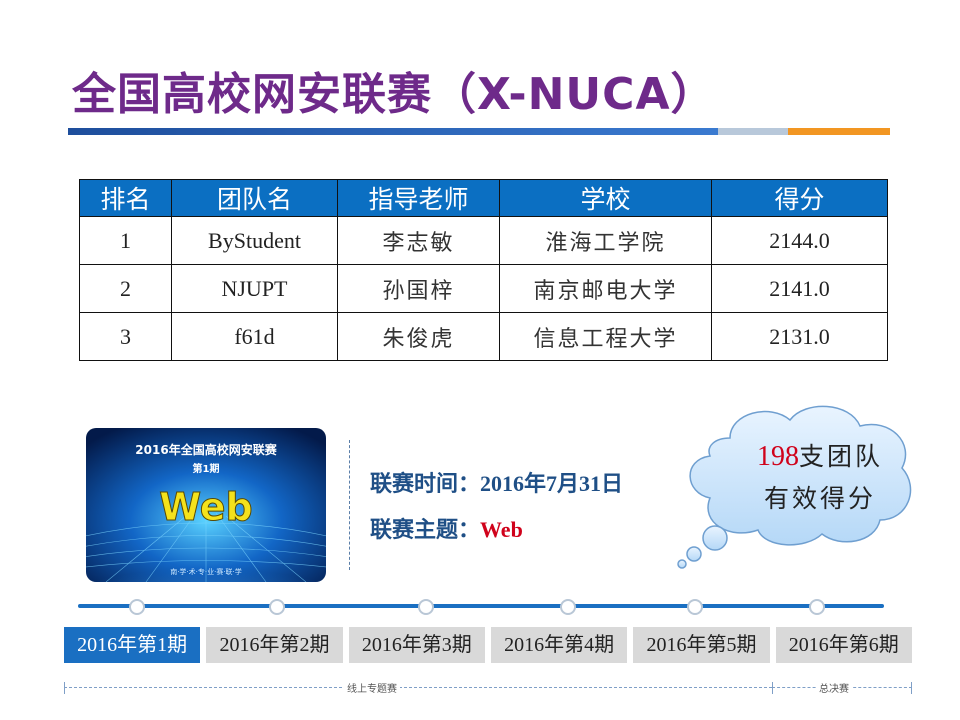 The width and height of the screenshot is (960, 720). Describe the element at coordinates (840, 456) in the screenshot. I see `callout-line1-suffix: 支团队` at that location.